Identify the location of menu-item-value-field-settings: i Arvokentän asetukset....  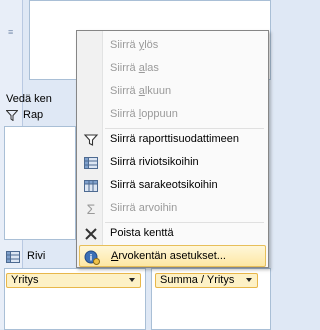
(172, 256).